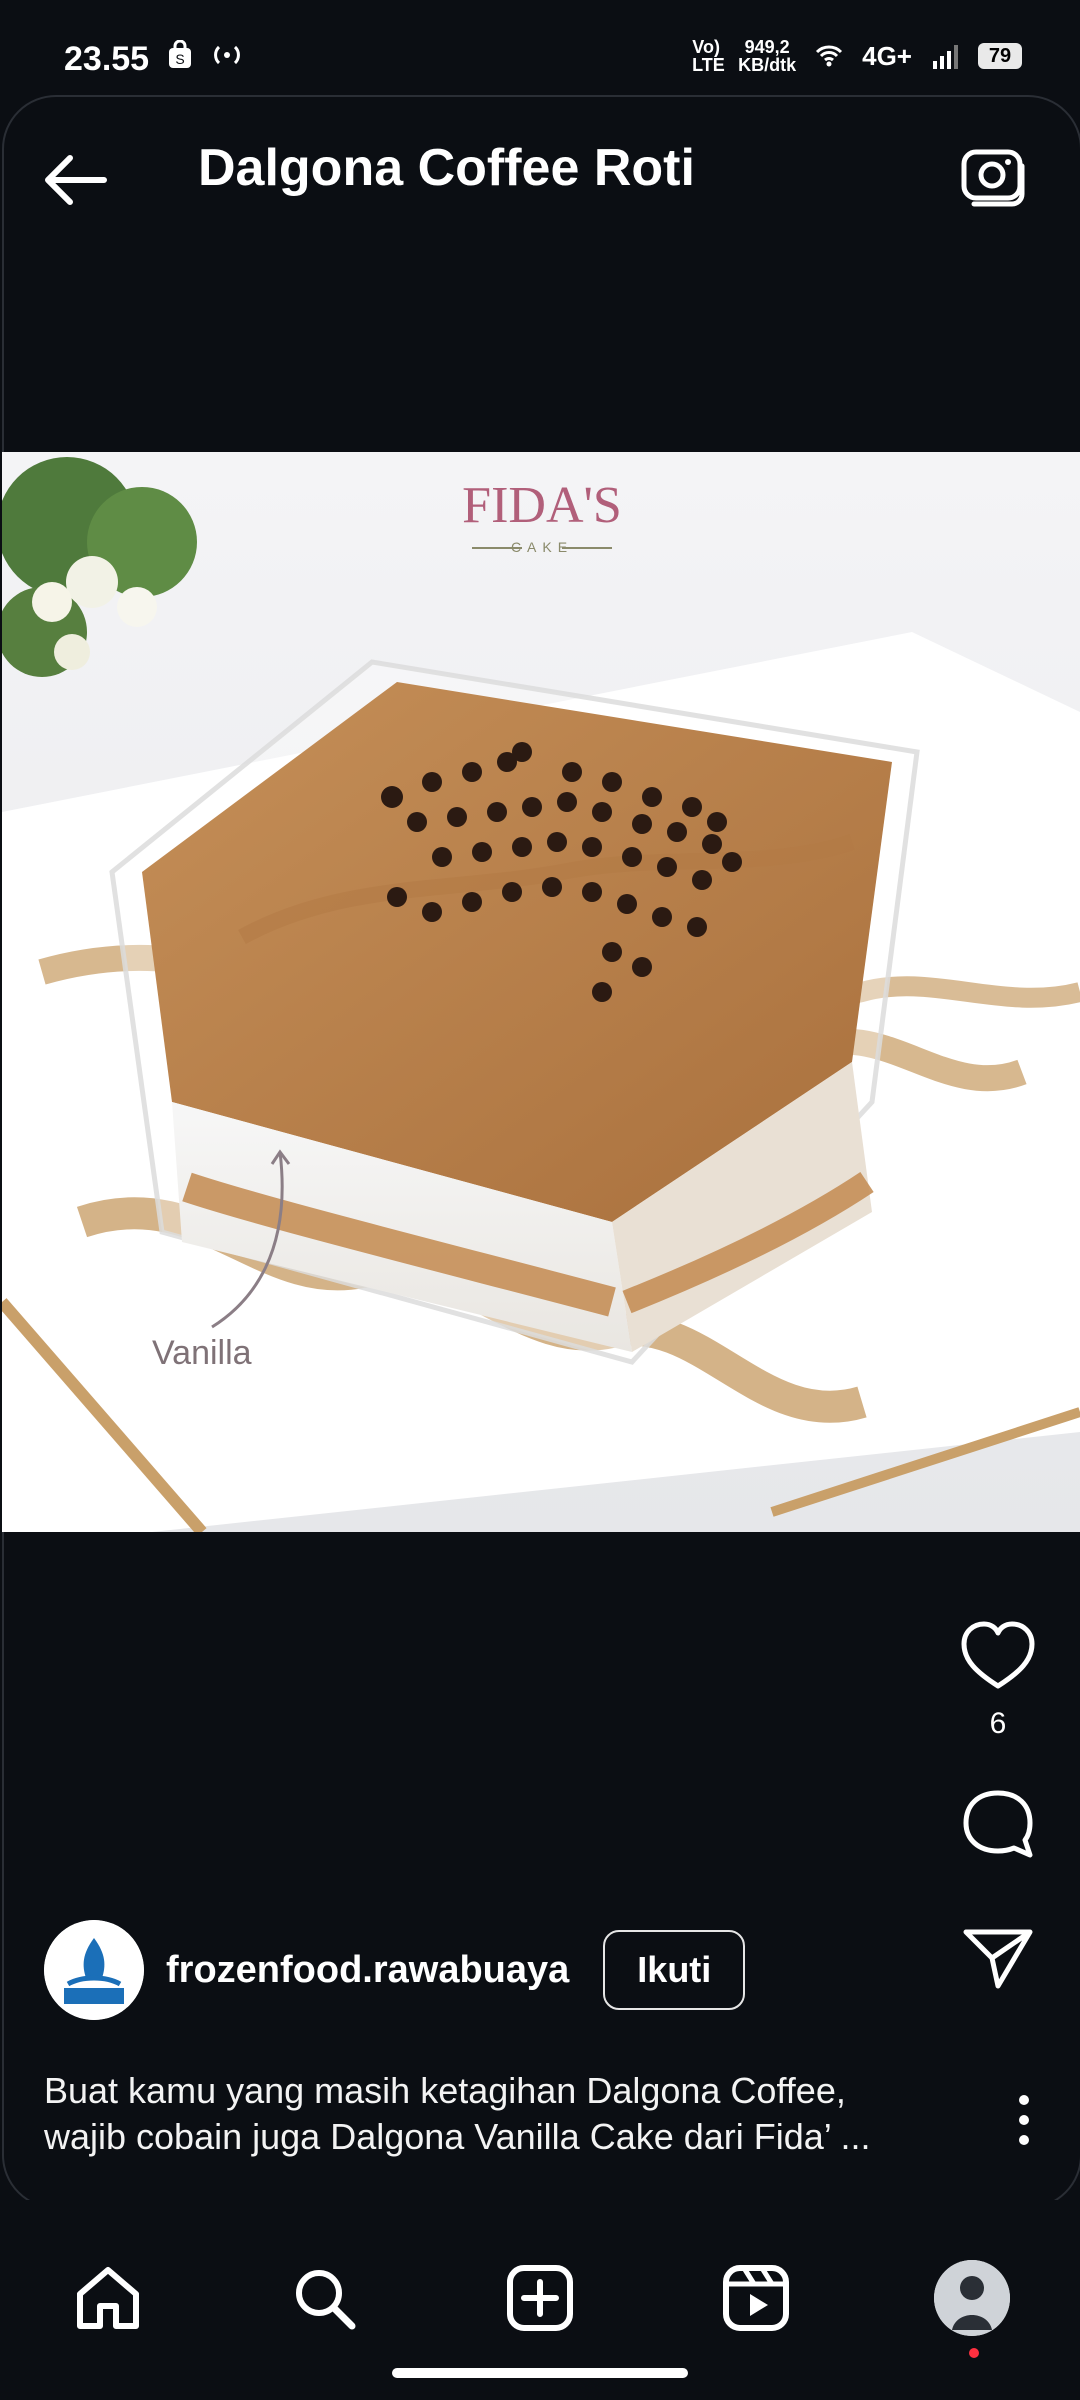  I want to click on create-icon, so click(540, 2298).